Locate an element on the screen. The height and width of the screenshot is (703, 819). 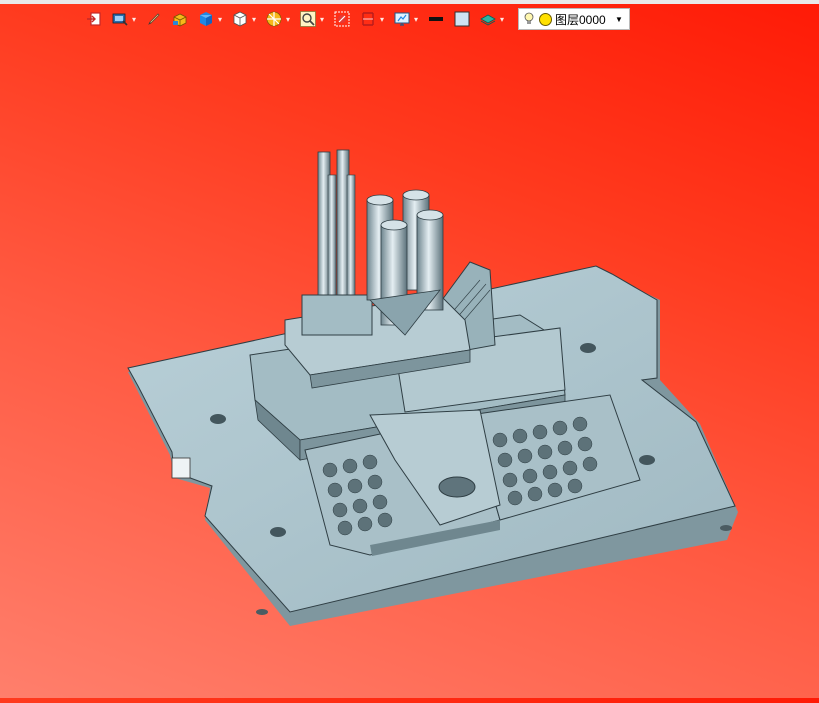
zoom-area-icon is located at coordinates (342, 19).